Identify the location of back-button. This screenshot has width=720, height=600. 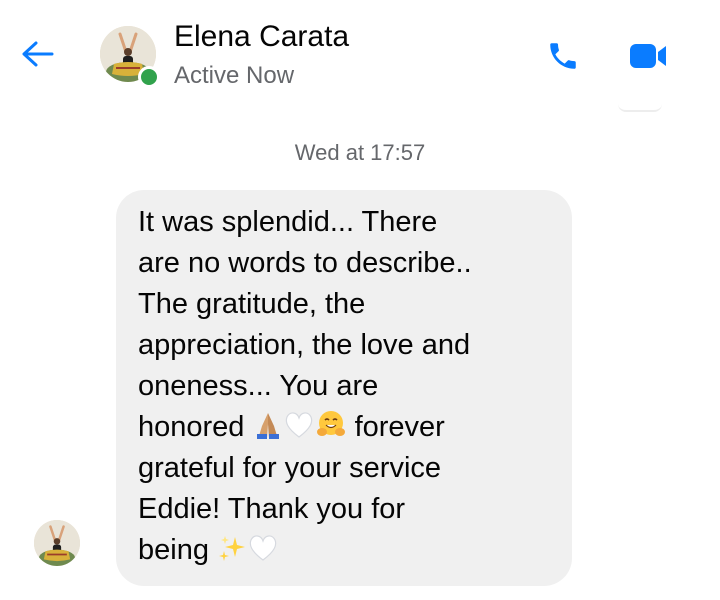
(38, 54).